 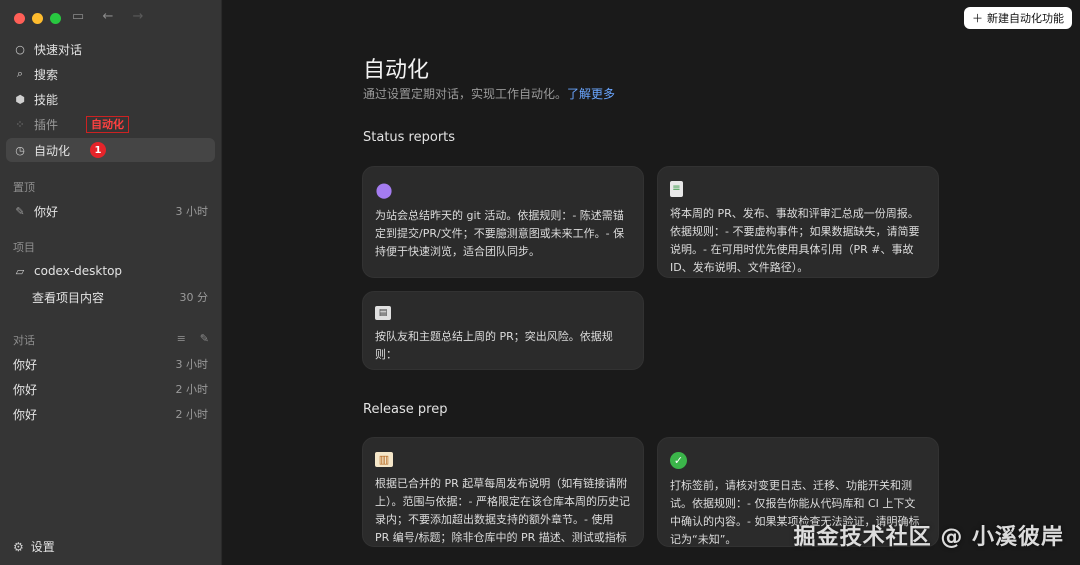 I want to click on pinned-item: ✎ 你好 3 小时, so click(x=110, y=211).